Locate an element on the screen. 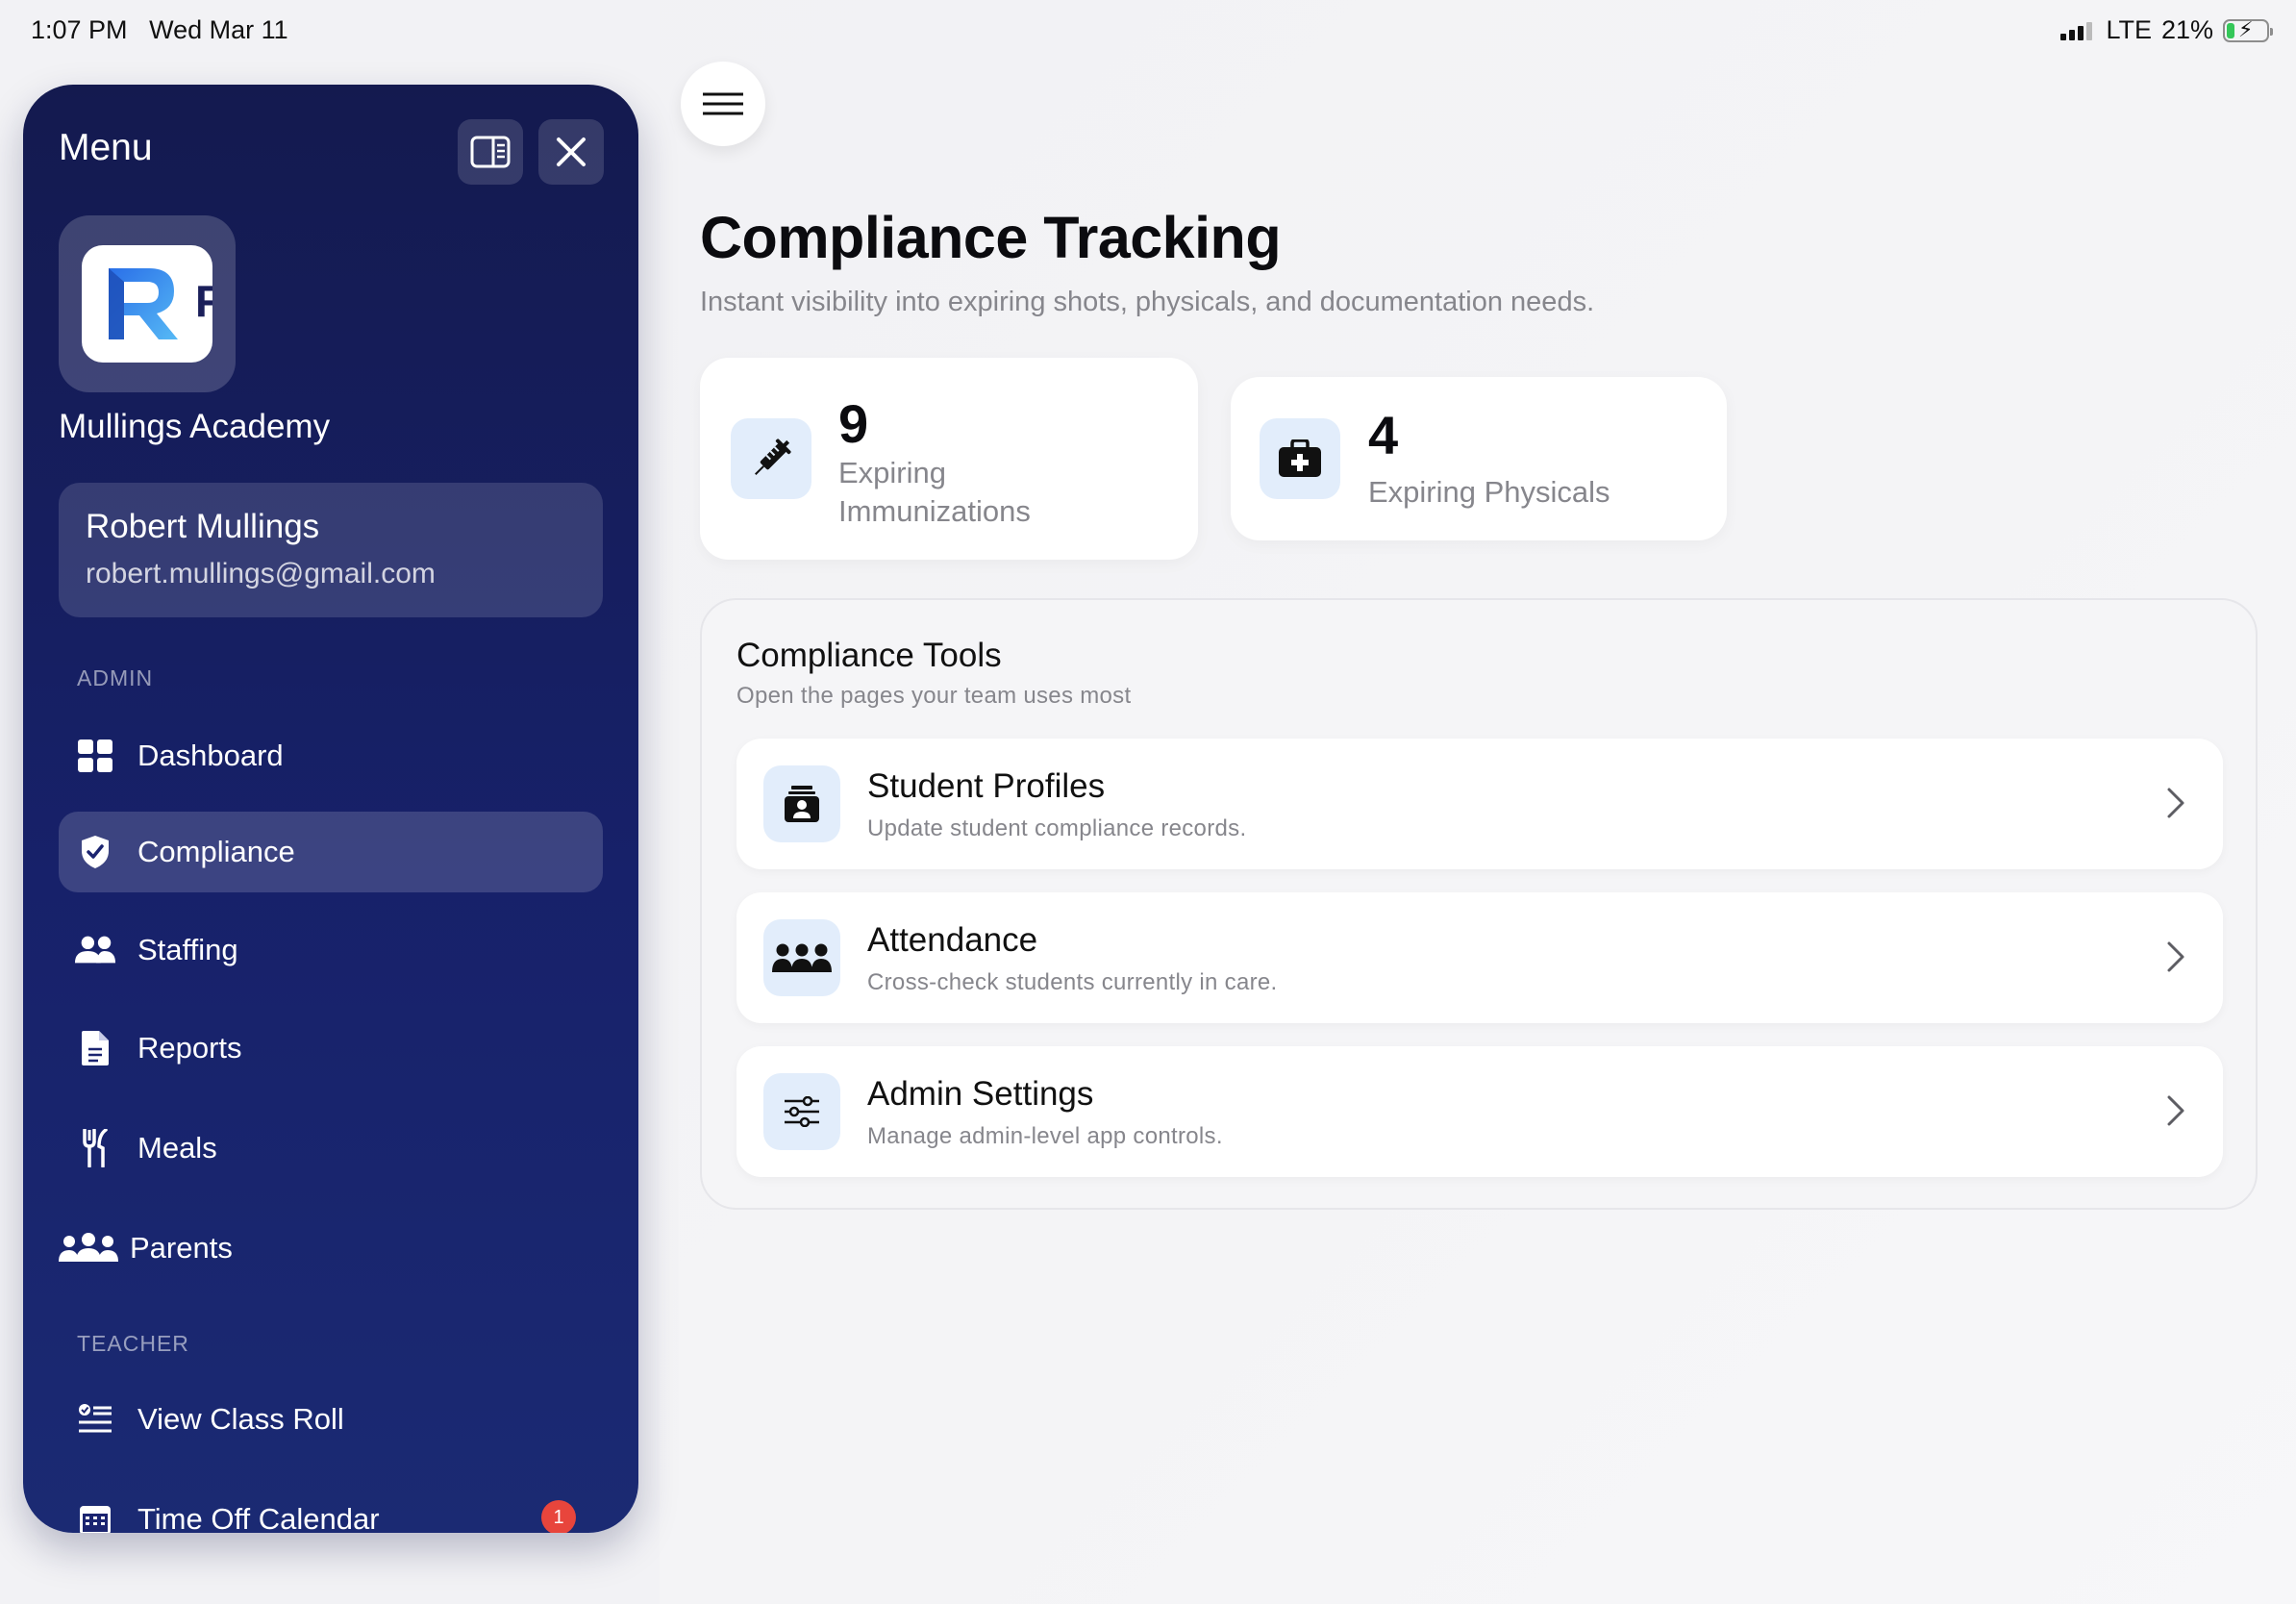 The image size is (2296, 1604). status-indicators: LTE 21% ⚡ is located at coordinates (2166, 30).